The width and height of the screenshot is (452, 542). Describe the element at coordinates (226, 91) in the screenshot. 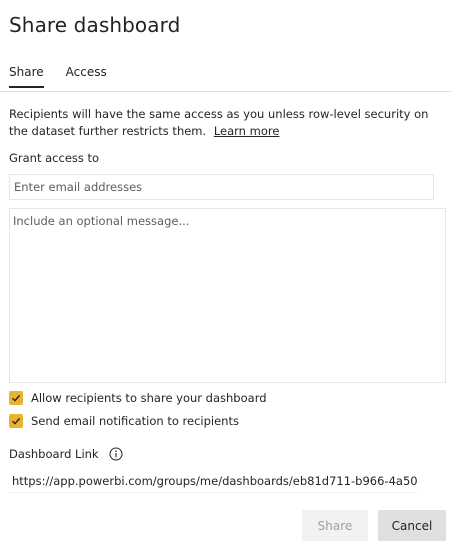

I see `tabs-divider` at that location.